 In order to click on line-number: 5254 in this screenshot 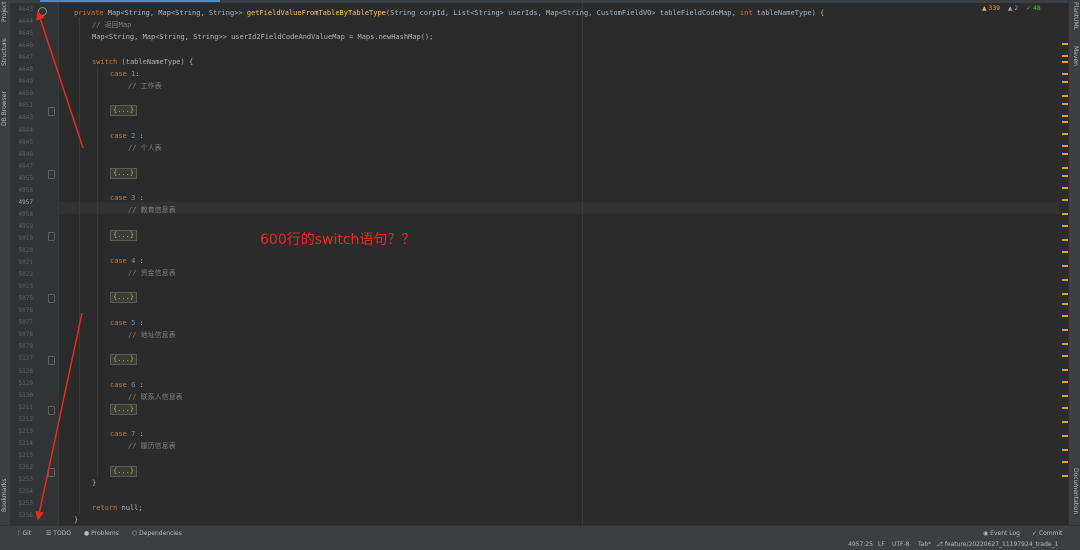, I will do `click(25, 491)`.